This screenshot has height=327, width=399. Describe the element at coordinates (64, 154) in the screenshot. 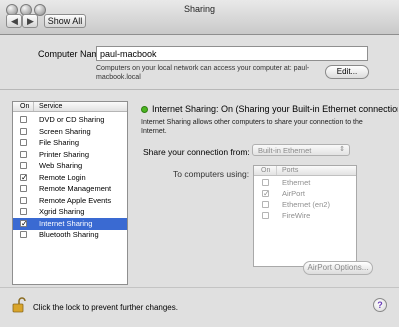

I see `service-label: Printer Sharing` at that location.